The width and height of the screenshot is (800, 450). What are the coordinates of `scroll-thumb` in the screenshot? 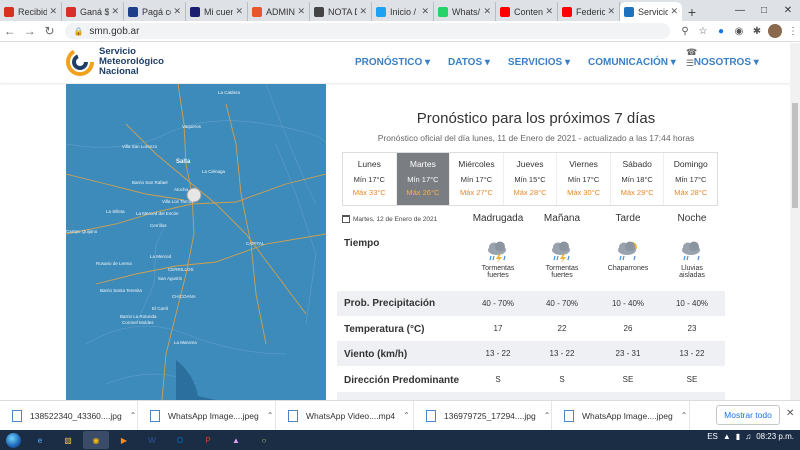 It's located at (795, 155).